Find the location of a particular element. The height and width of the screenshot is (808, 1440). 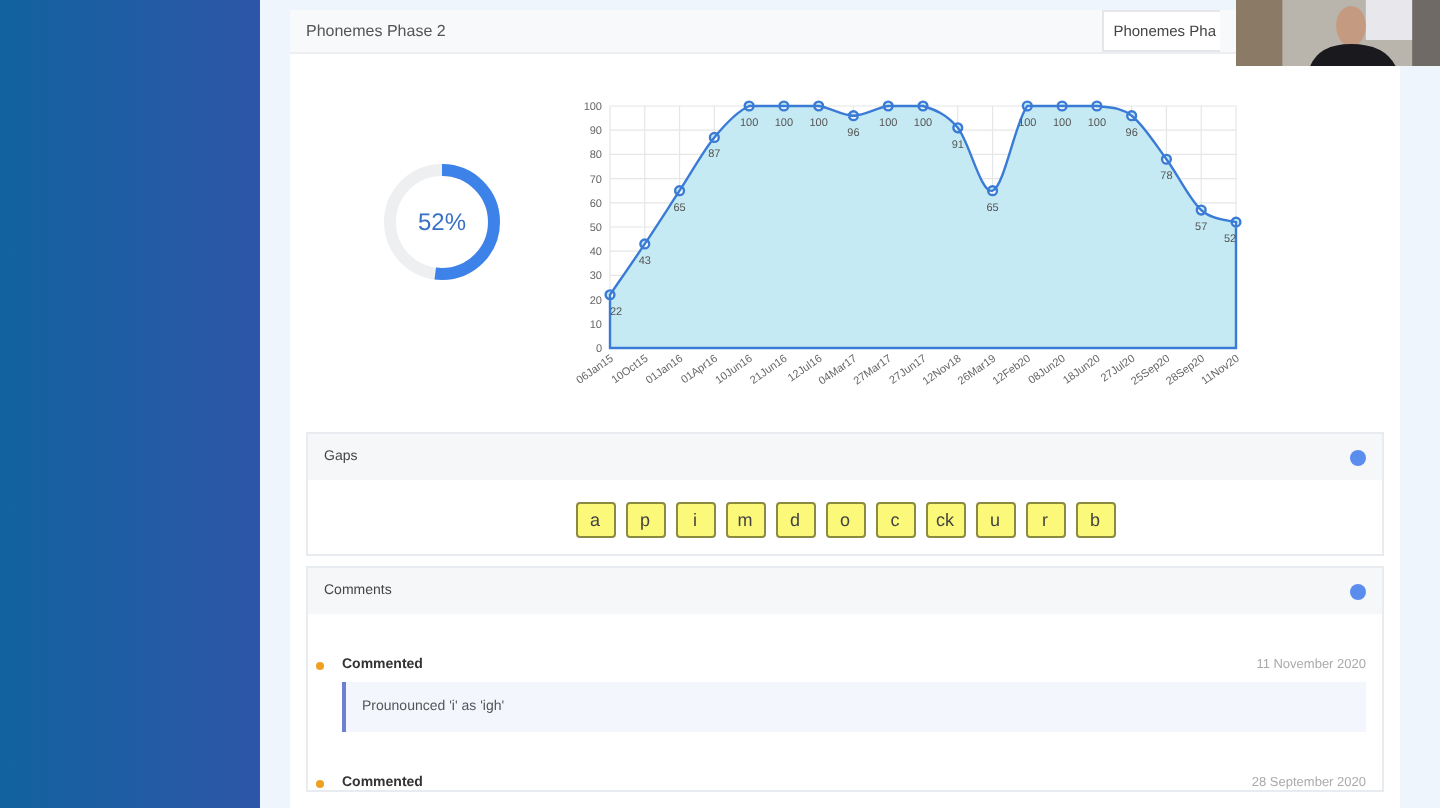

letter-tile: p is located at coordinates (645, 520).